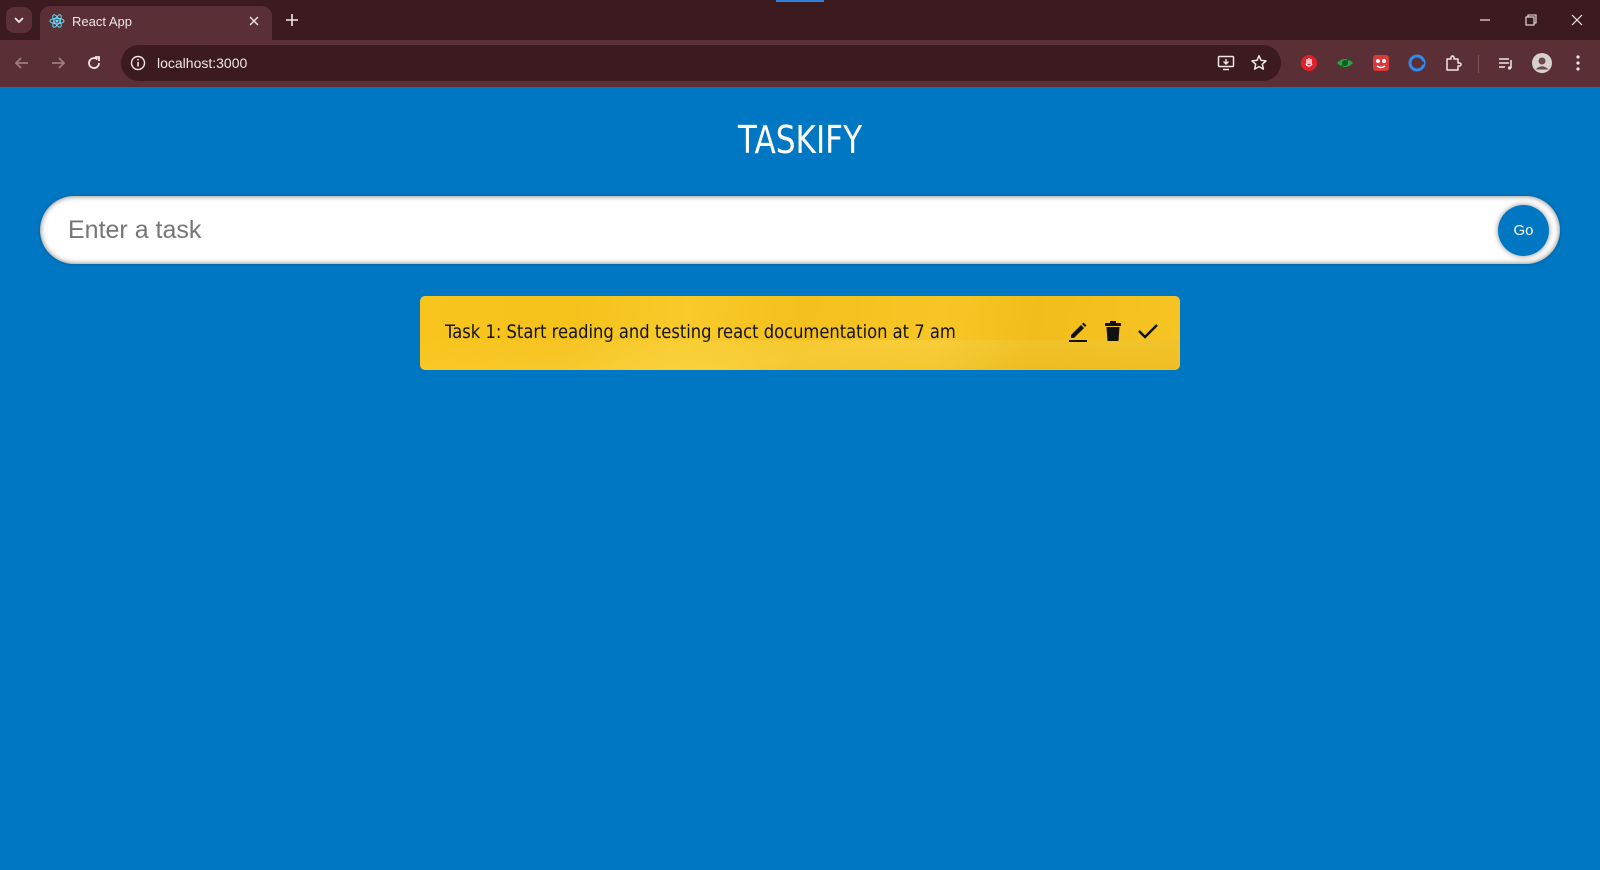 Image resolution: width=1600 pixels, height=870 pixels. Describe the element at coordinates (1478, 64) in the screenshot. I see `toolbar-divider` at that location.